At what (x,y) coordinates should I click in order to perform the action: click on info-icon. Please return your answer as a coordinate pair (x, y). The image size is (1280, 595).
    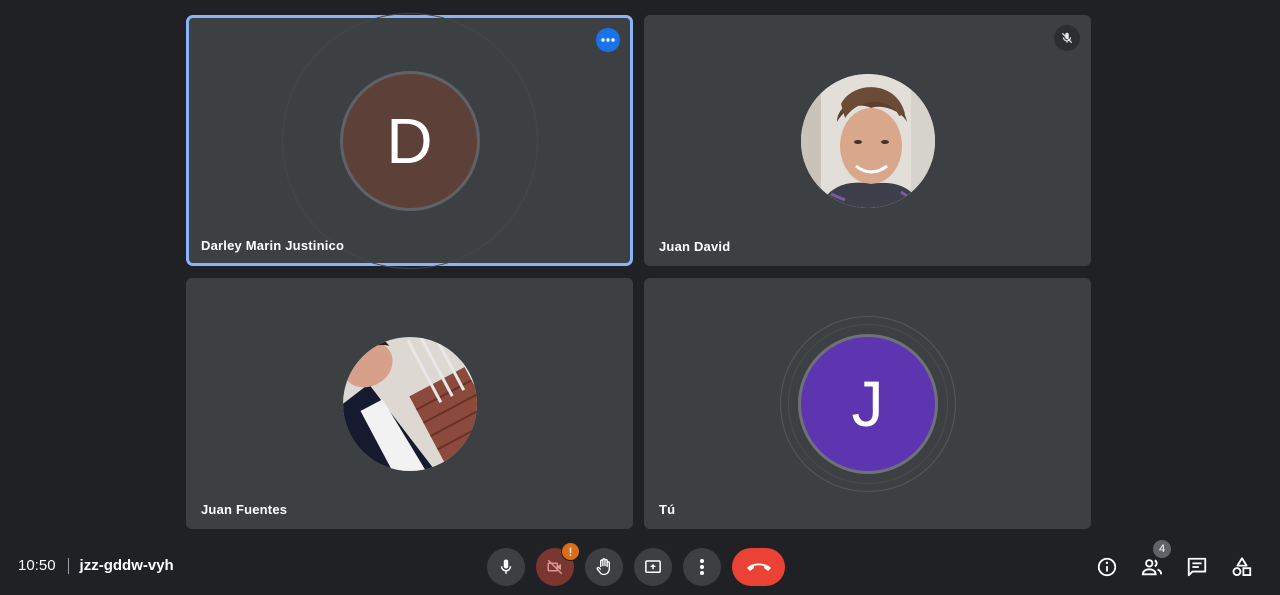
    Looking at the image, I should click on (1107, 567).